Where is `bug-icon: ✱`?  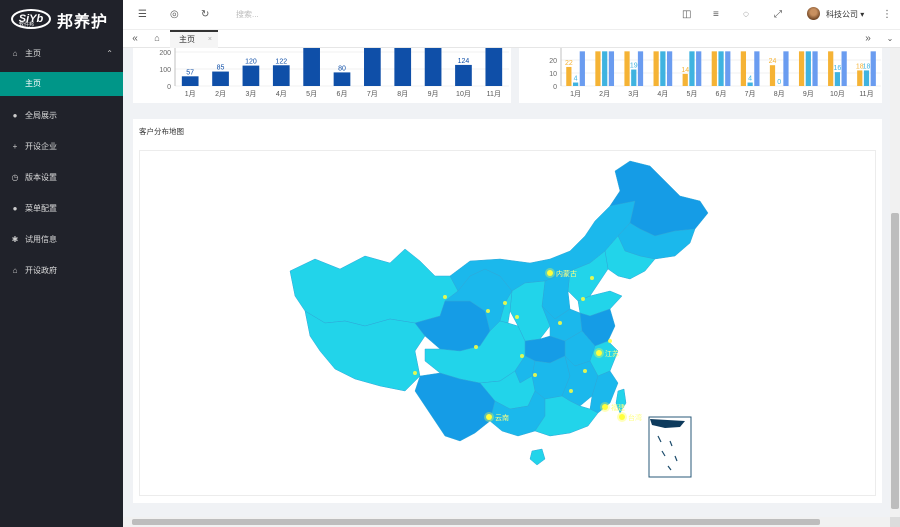
bug-icon: ✱ is located at coordinates (15, 239).